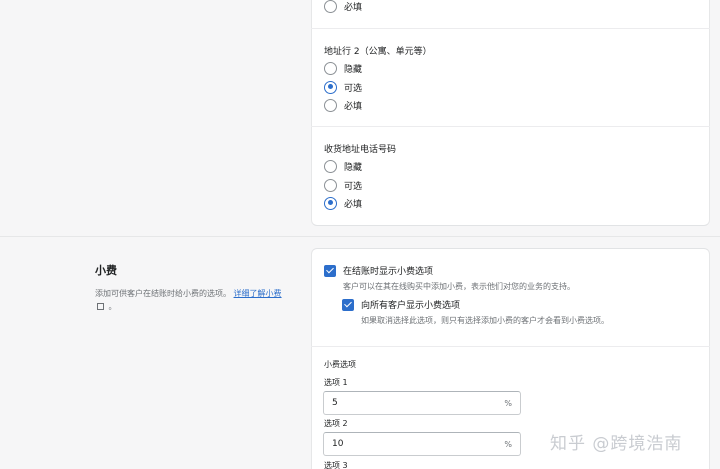 Image resolution: width=720 pixels, height=469 pixels. I want to click on input-value: 5, so click(418, 403).